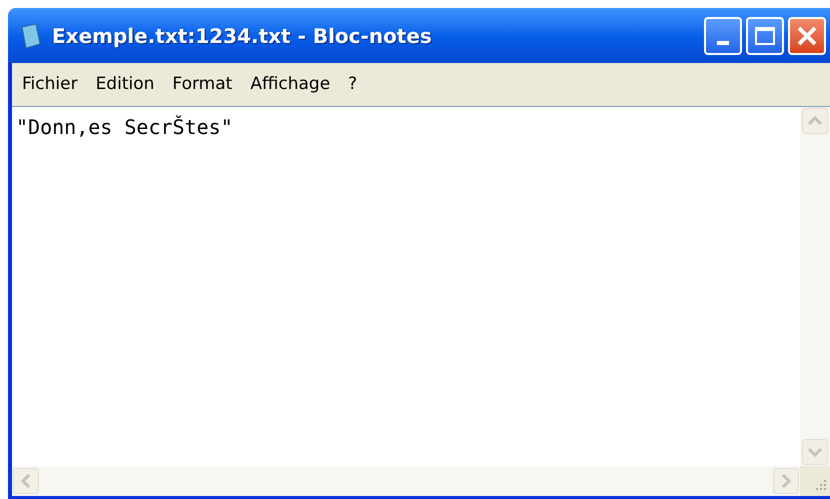 The image size is (830, 499). What do you see at coordinates (406, 481) in the screenshot?
I see `horizontal-scrollbar` at bounding box center [406, 481].